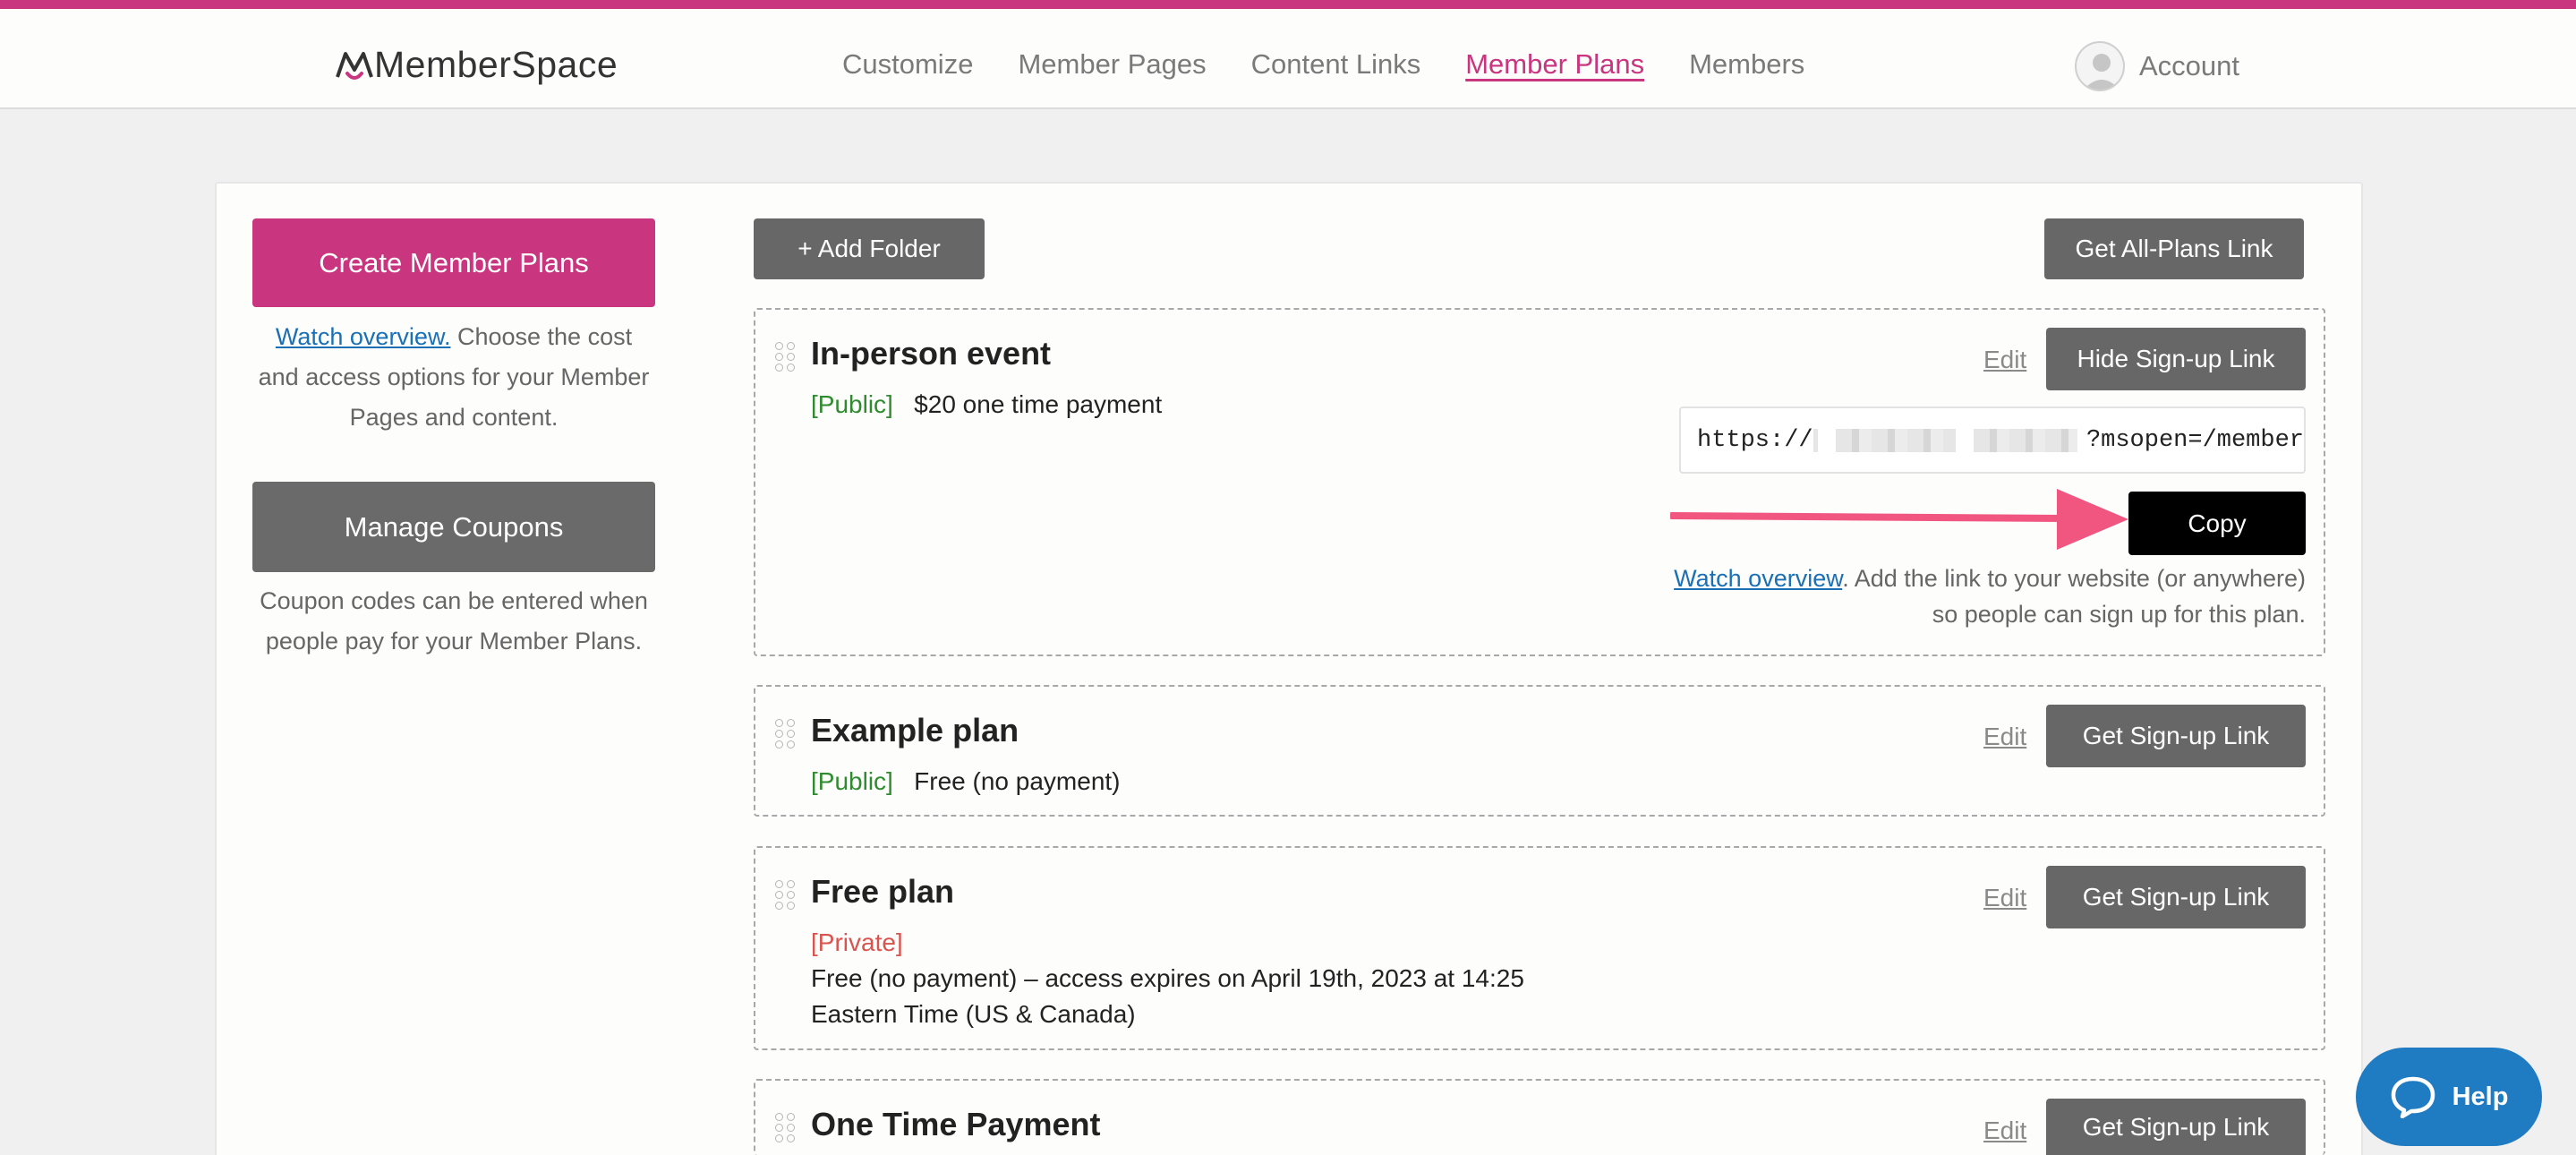  I want to click on plan-price: $20 one time payment, so click(1038, 404).